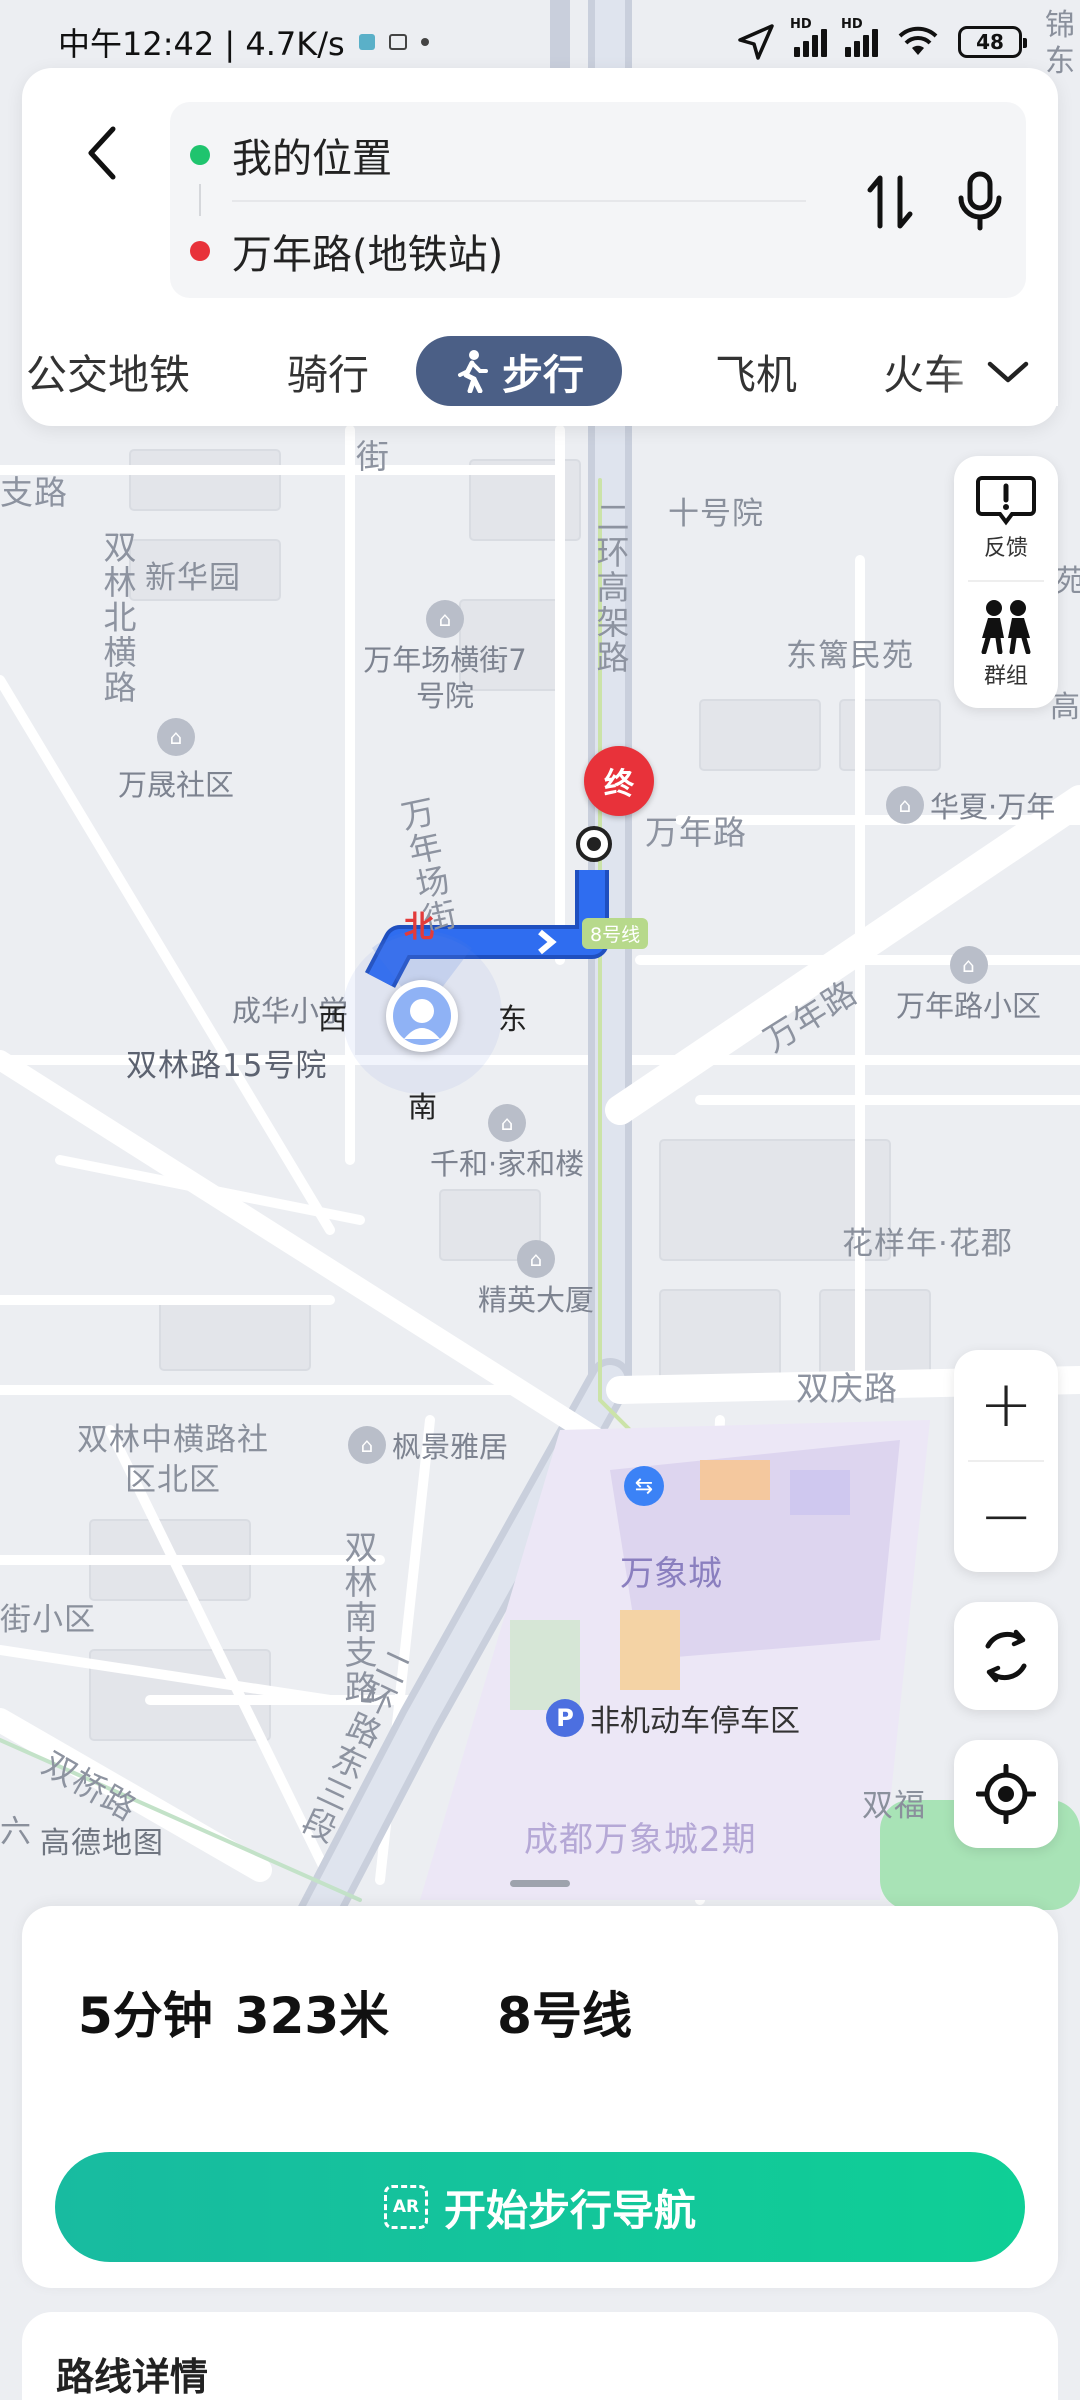 Image resolution: width=1080 pixels, height=2400 pixels. I want to click on area-label-liu: 六, so click(16, 1832).